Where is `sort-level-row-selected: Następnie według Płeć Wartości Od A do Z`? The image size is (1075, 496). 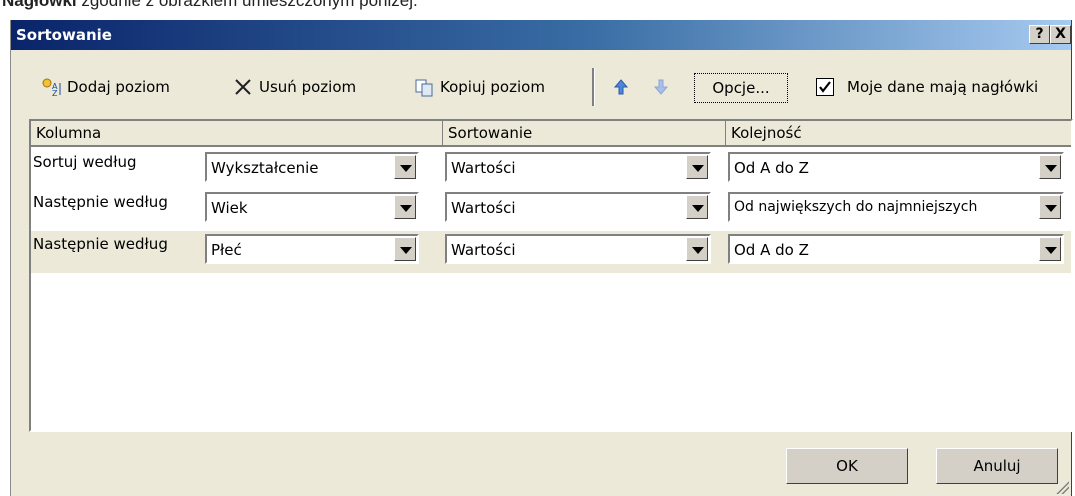 sort-level-row-selected: Następnie według Płeć Wartości Od A do Z is located at coordinates (551, 252).